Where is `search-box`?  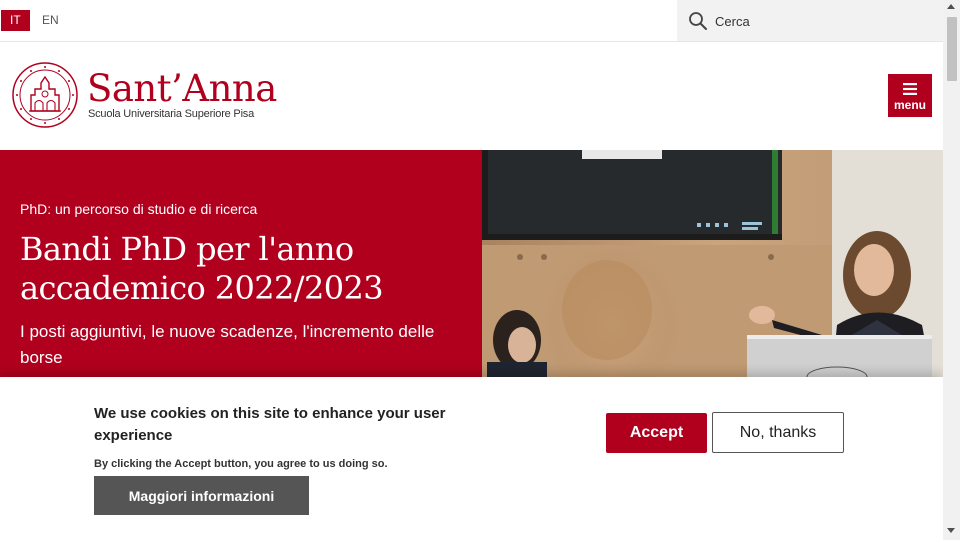
search-box is located at coordinates (810, 20).